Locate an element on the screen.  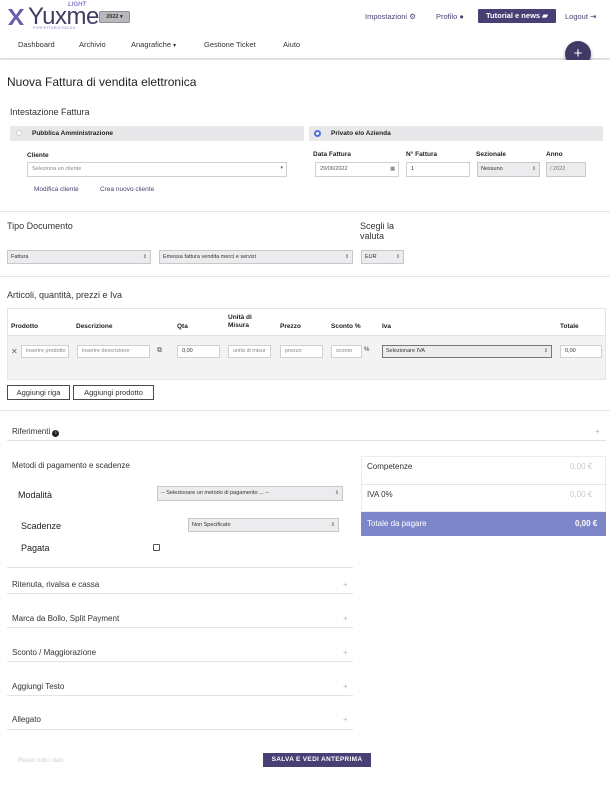
year-input: / 2022 is located at coordinates (566, 169).